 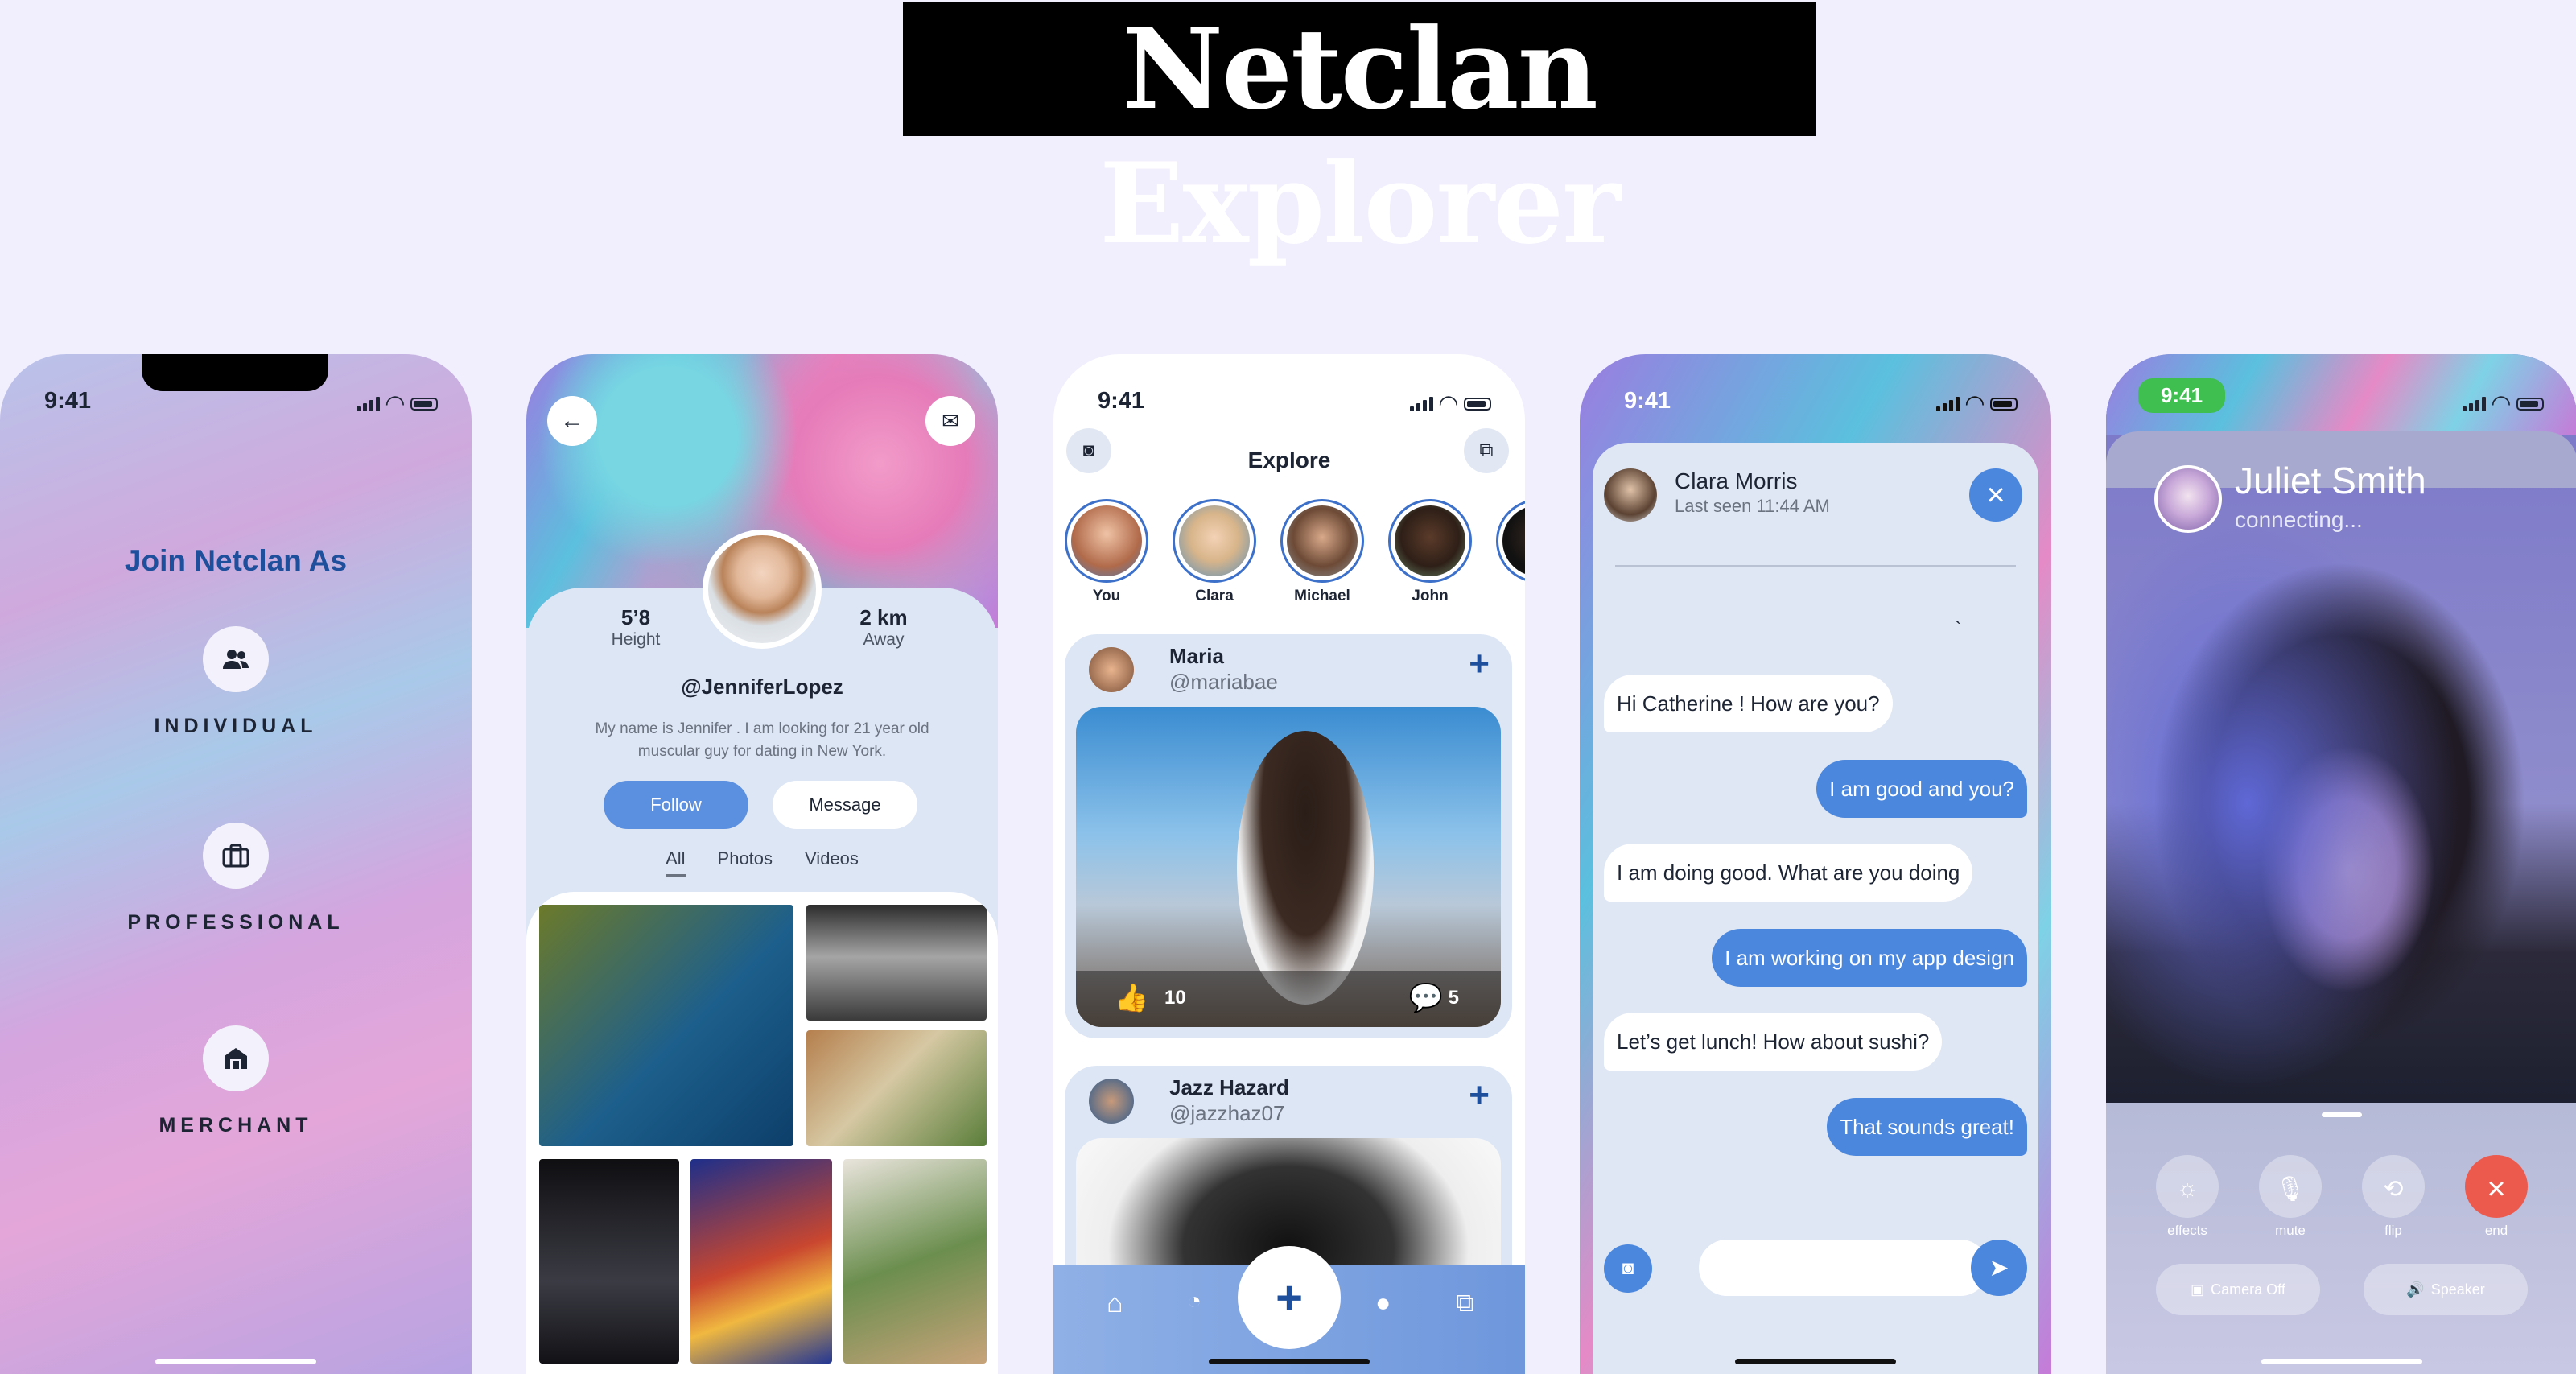 I want to click on message-button: Message, so click(x=845, y=805).